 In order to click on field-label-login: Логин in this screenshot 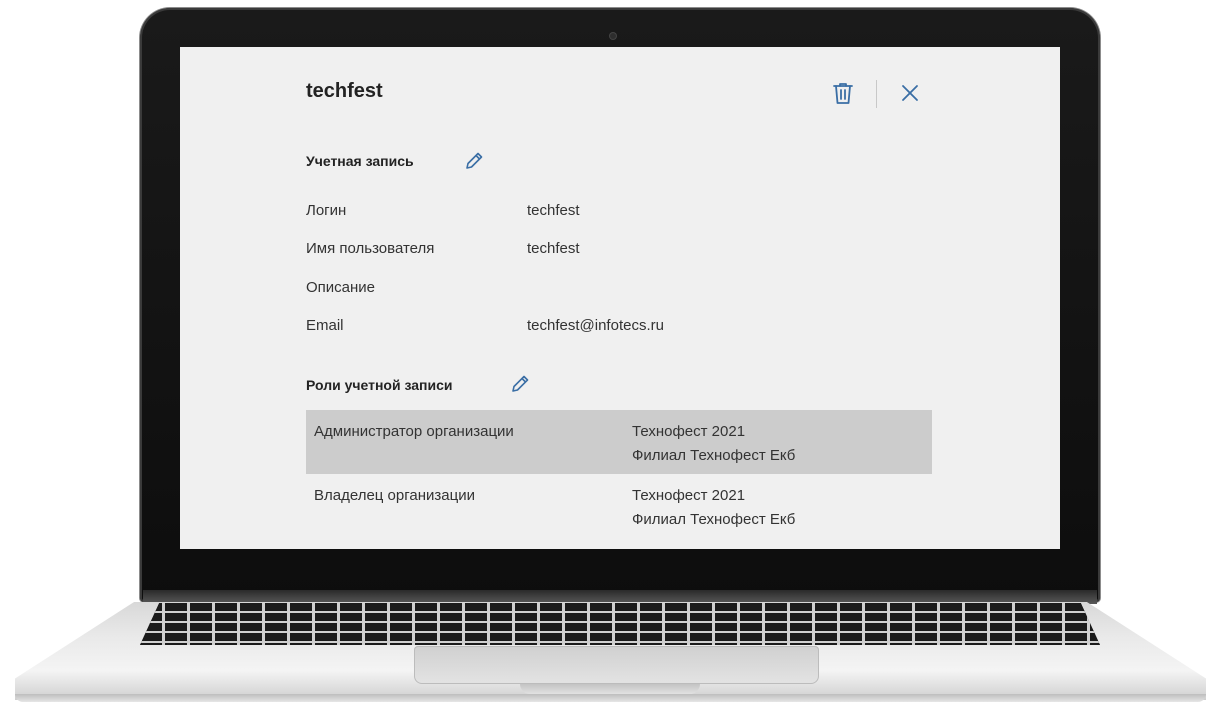, I will do `click(326, 210)`.